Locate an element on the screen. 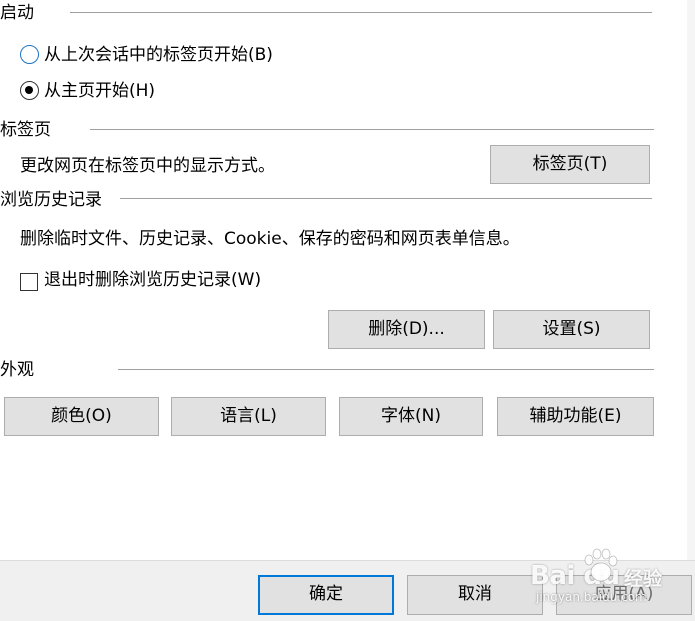 The image size is (695, 621). ok-button: 确定 is located at coordinates (326, 595).